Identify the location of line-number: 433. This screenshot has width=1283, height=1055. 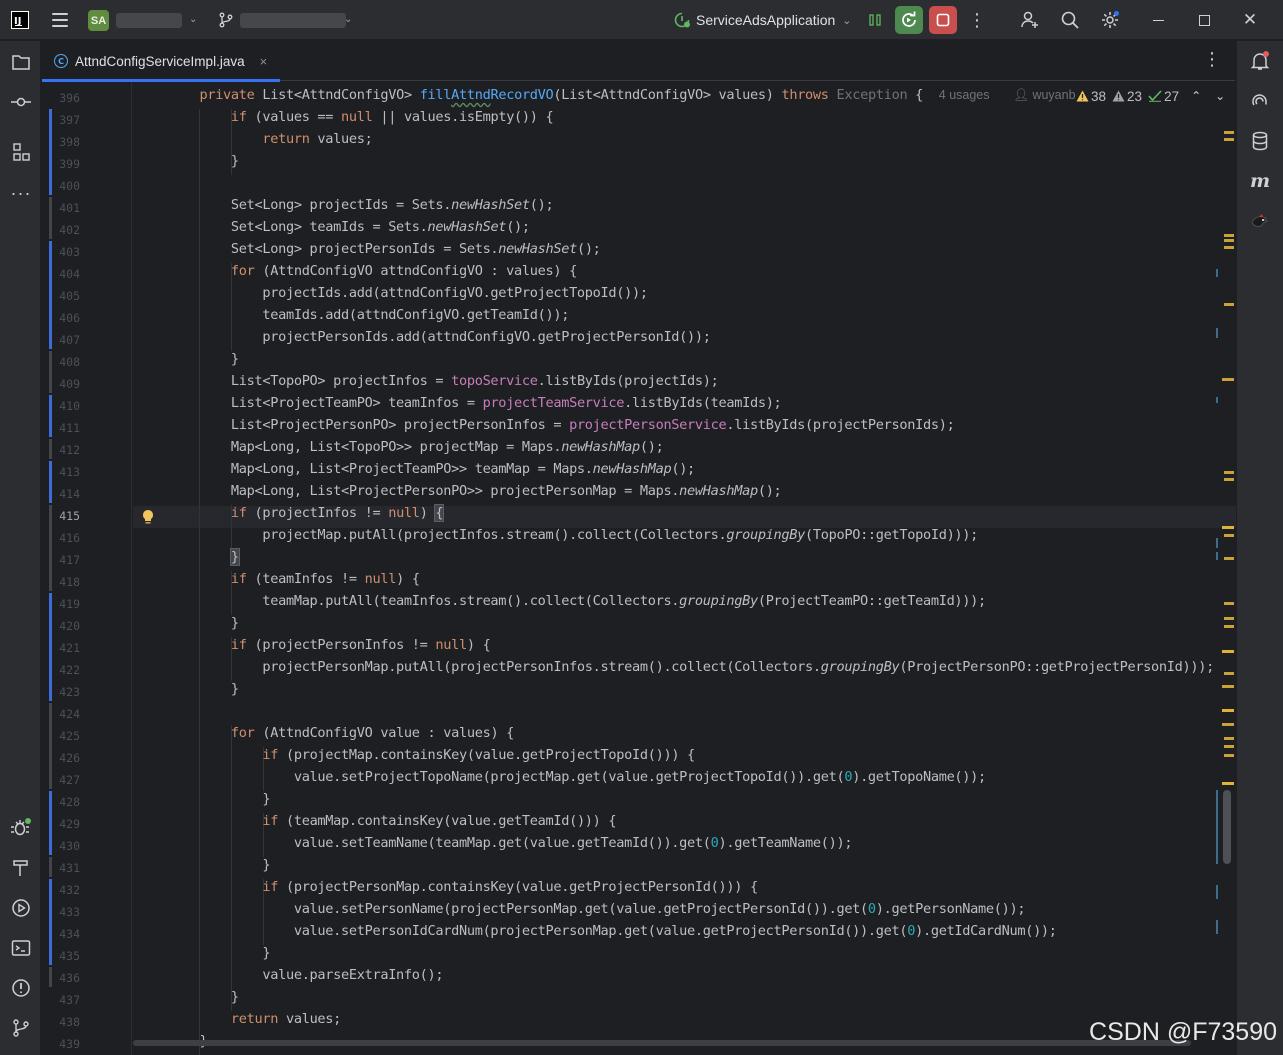
(61, 912).